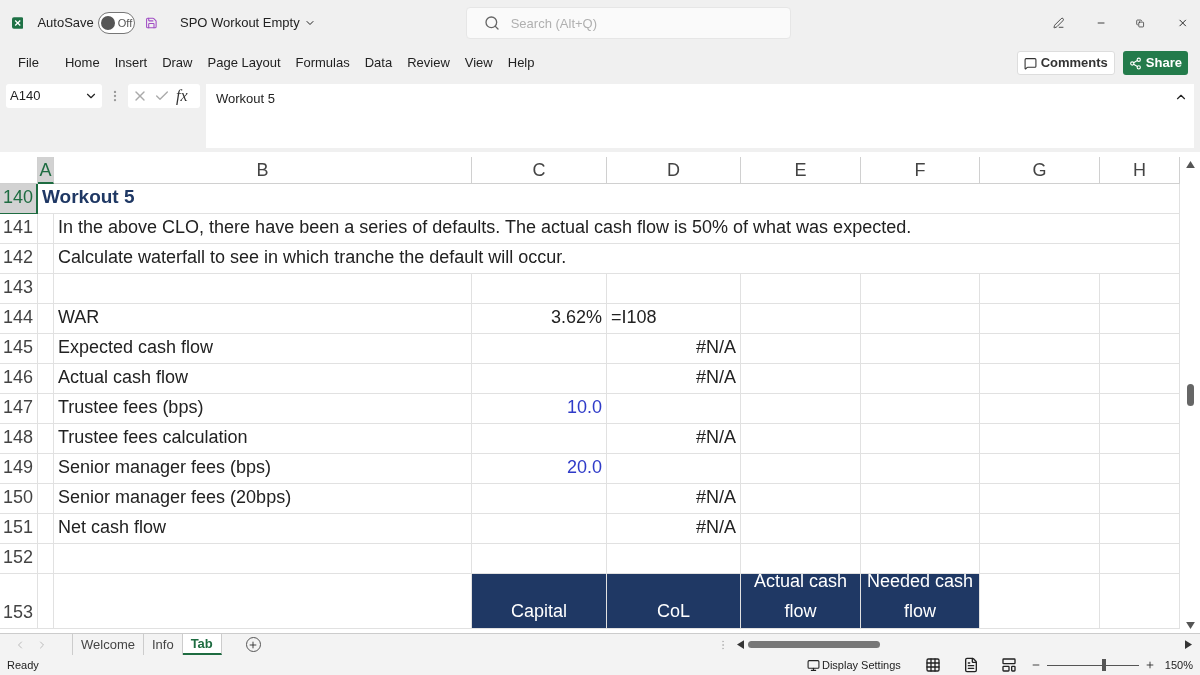  What do you see at coordinates (263, 349) in the screenshot?
I see `cell: Expected cash flow` at bounding box center [263, 349].